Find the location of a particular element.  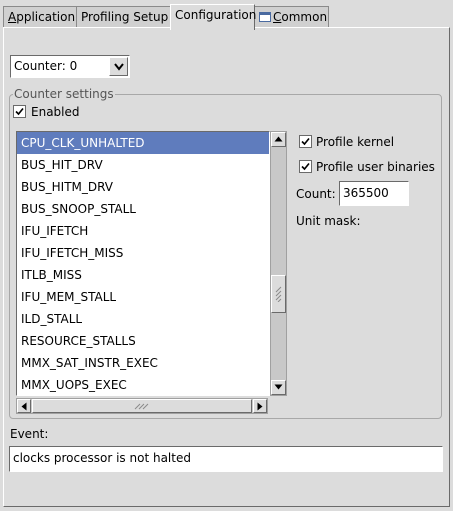

count-input: 365500 is located at coordinates (374, 193).